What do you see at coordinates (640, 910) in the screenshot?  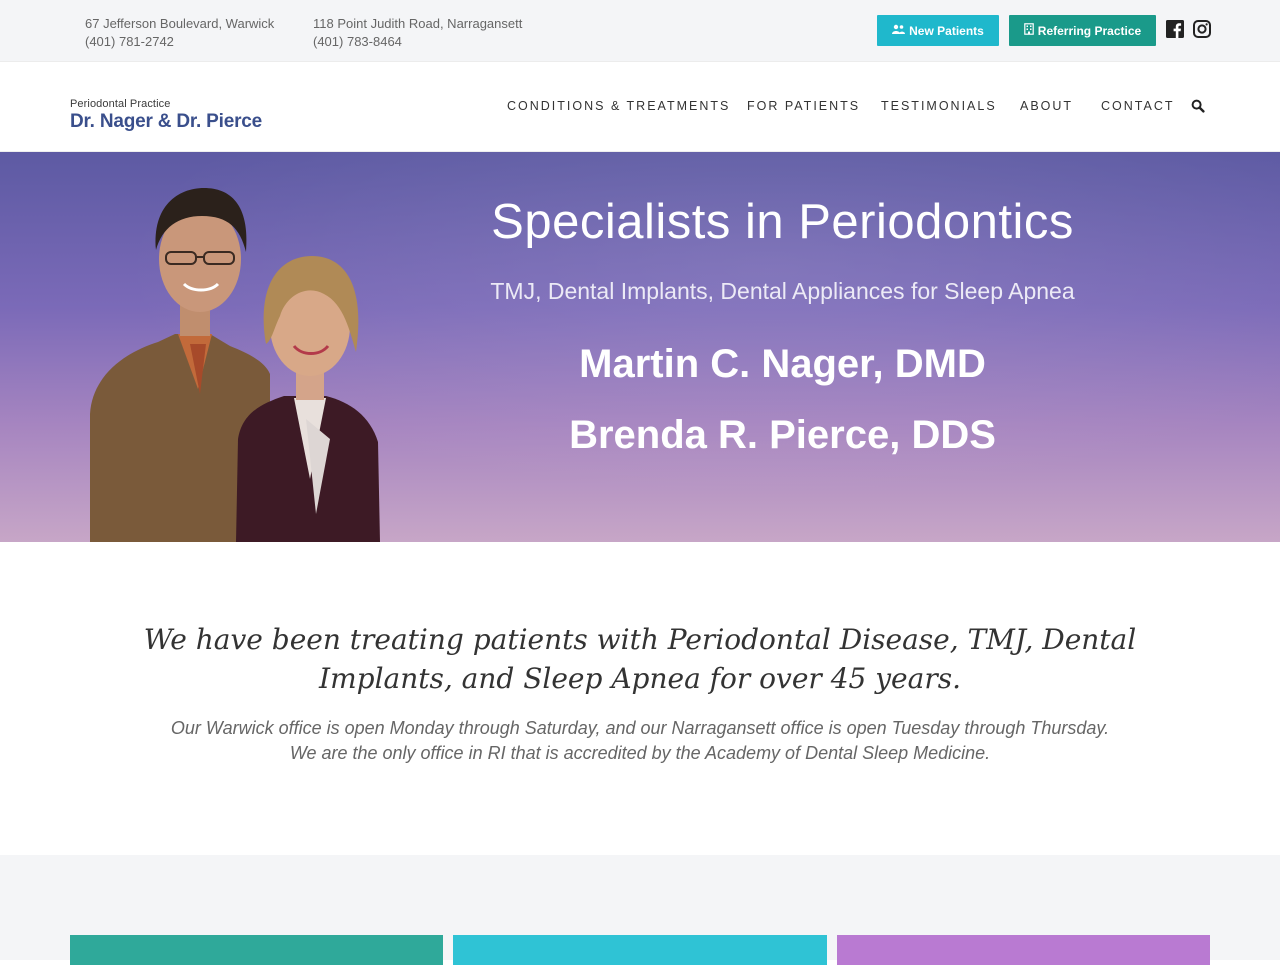 I see `feature-cards-section` at bounding box center [640, 910].